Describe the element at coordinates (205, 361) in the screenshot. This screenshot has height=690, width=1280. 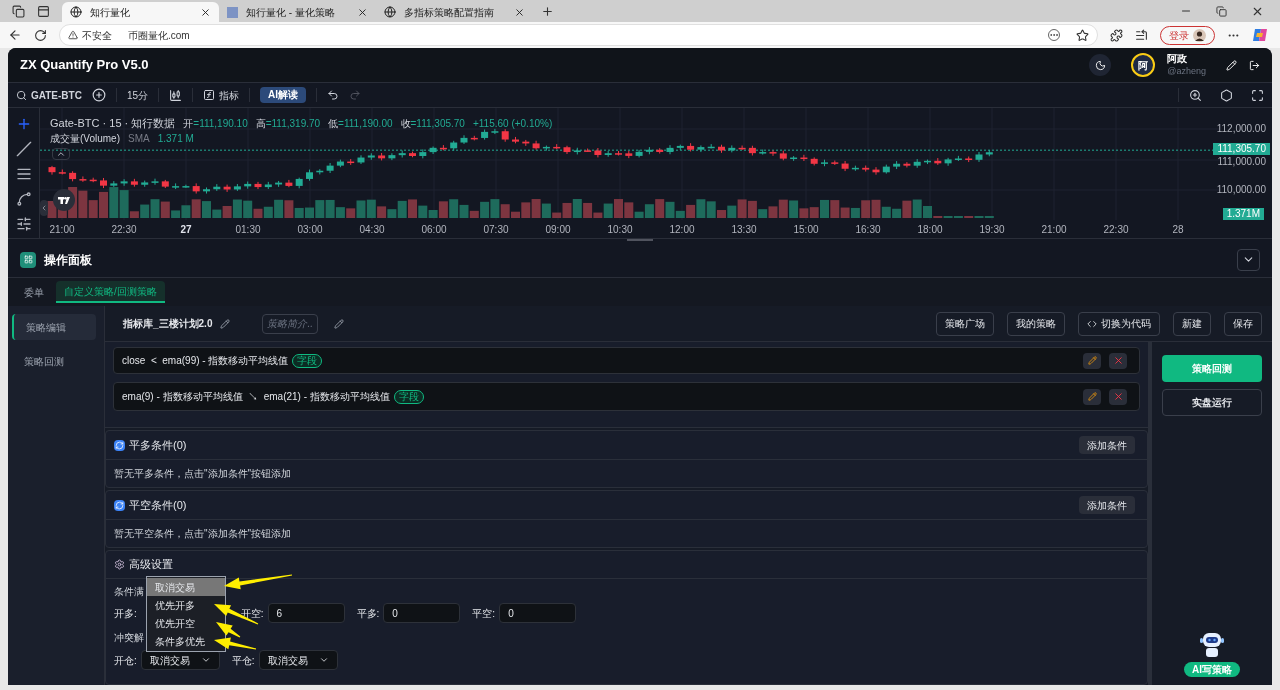
I see `condition-text: close < ema(99) - 指数移动平均线值` at that location.